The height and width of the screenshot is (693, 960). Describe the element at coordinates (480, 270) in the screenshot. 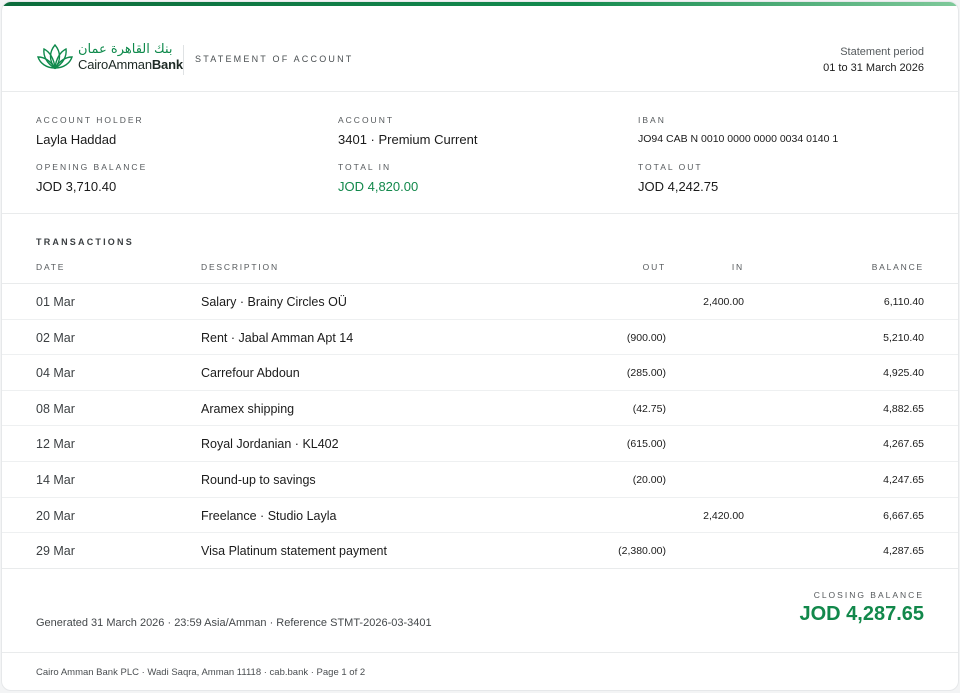

I see `table-header: DATE DESCRIPTION OUT IN BALANCE` at that location.